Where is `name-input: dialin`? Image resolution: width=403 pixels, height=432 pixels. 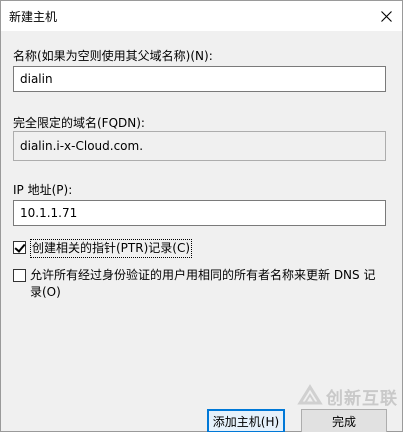 name-input: dialin is located at coordinates (199, 79).